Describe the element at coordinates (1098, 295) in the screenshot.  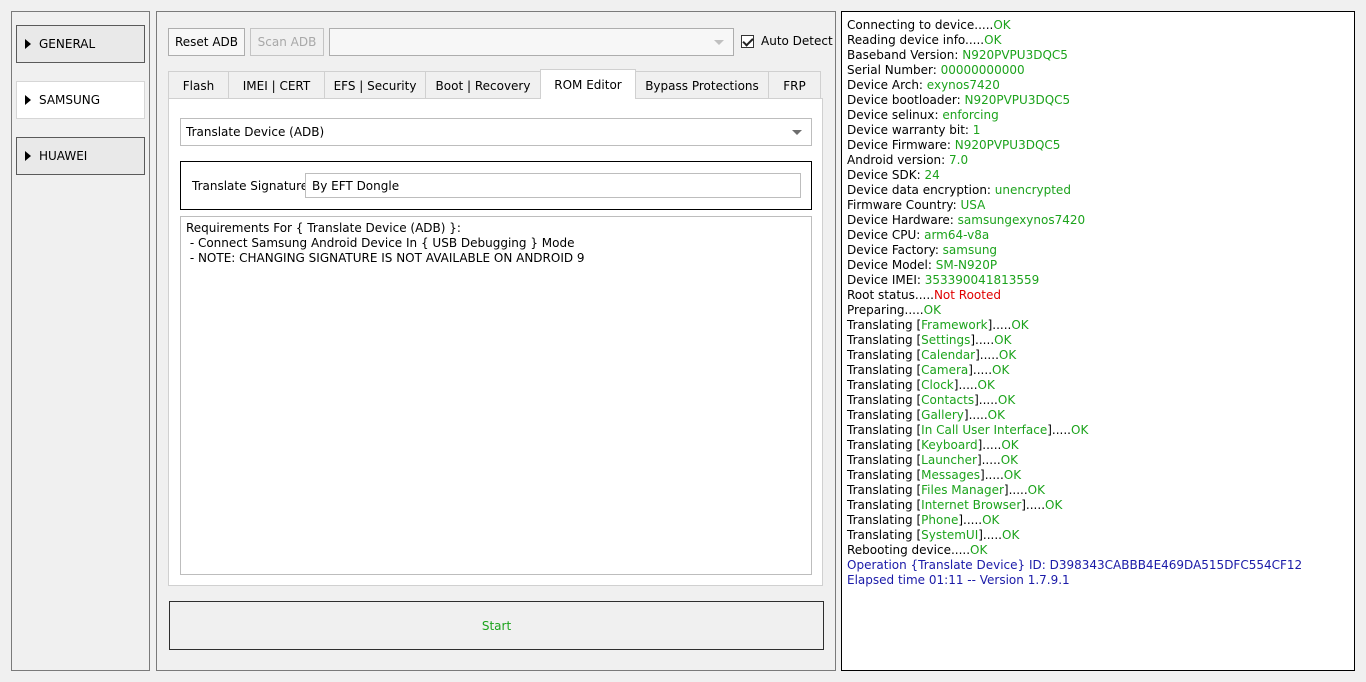
I see `log-line: Root status.....Not Rooted` at that location.